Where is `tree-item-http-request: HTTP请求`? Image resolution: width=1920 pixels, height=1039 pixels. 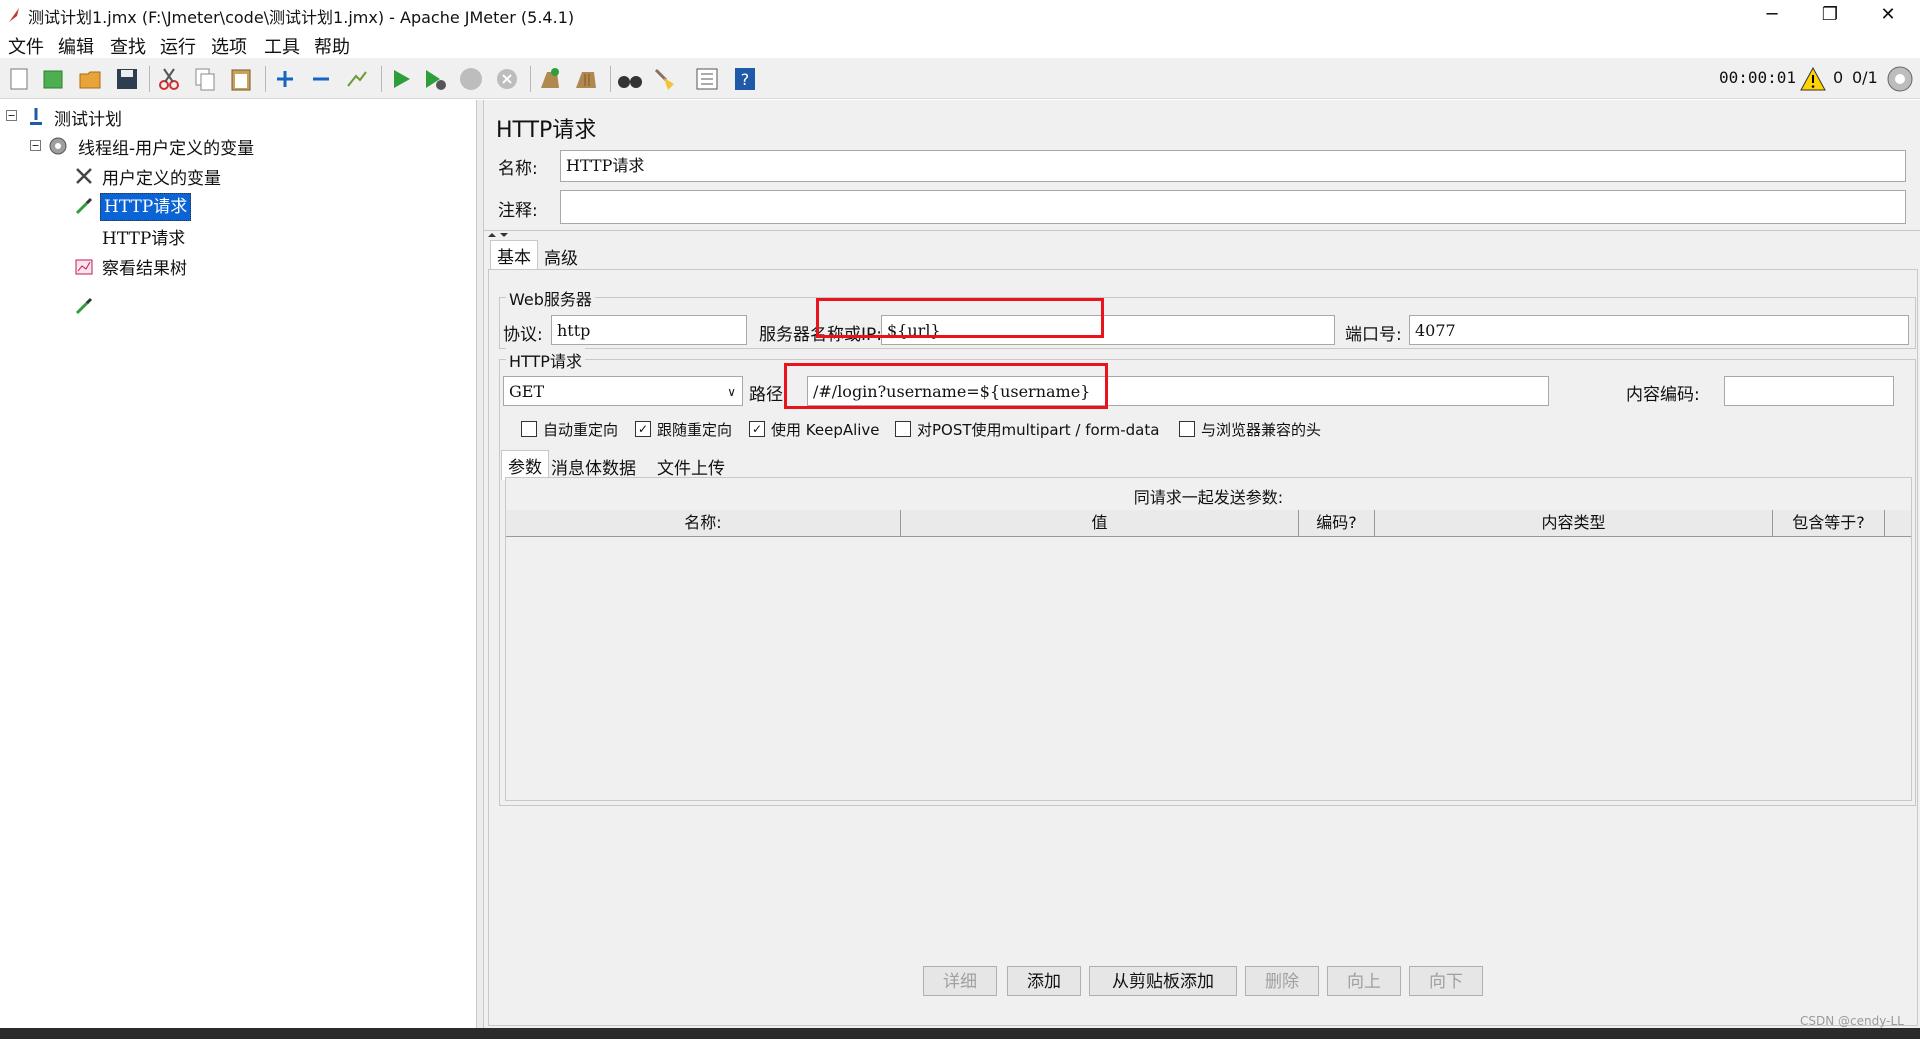 tree-item-http-request: HTTP请求 is located at coordinates (143, 236).